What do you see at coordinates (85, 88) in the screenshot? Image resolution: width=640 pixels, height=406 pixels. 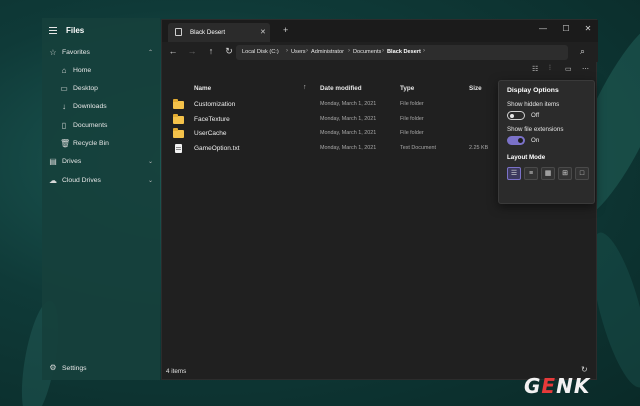 I see `sidebar-item-label: Desktop` at bounding box center [85, 88].